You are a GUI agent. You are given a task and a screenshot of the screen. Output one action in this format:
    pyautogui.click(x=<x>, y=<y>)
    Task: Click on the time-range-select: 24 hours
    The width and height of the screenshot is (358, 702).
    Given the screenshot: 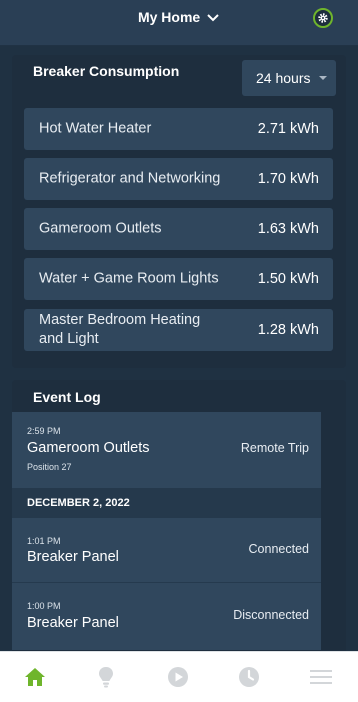 What is the action you would take?
    pyautogui.click(x=289, y=78)
    